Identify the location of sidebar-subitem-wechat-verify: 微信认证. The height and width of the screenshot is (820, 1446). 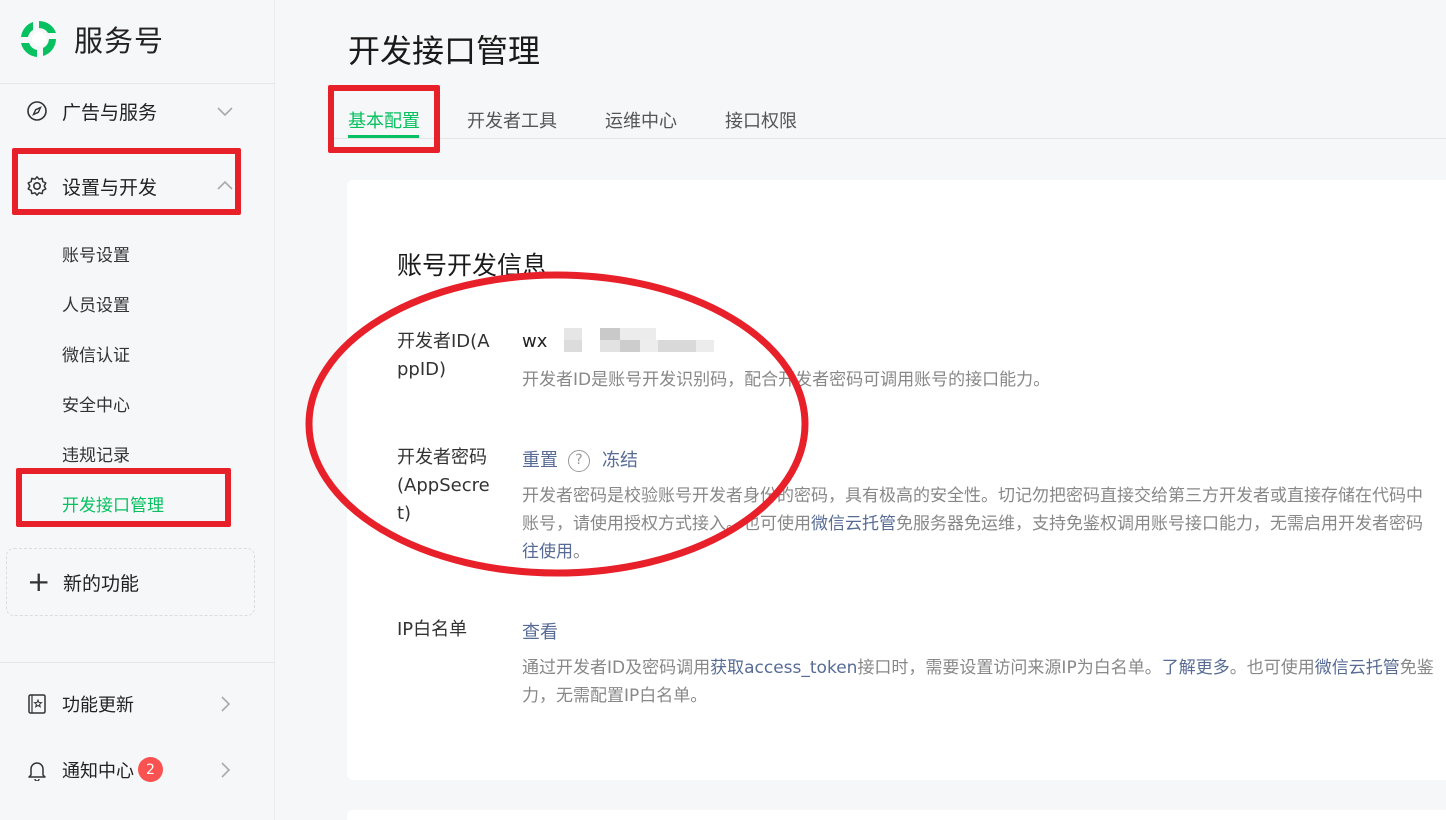
(96, 353).